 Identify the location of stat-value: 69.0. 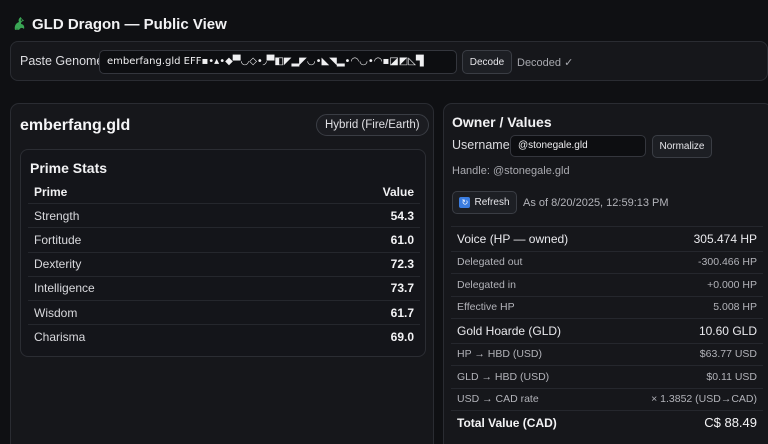
(402, 337).